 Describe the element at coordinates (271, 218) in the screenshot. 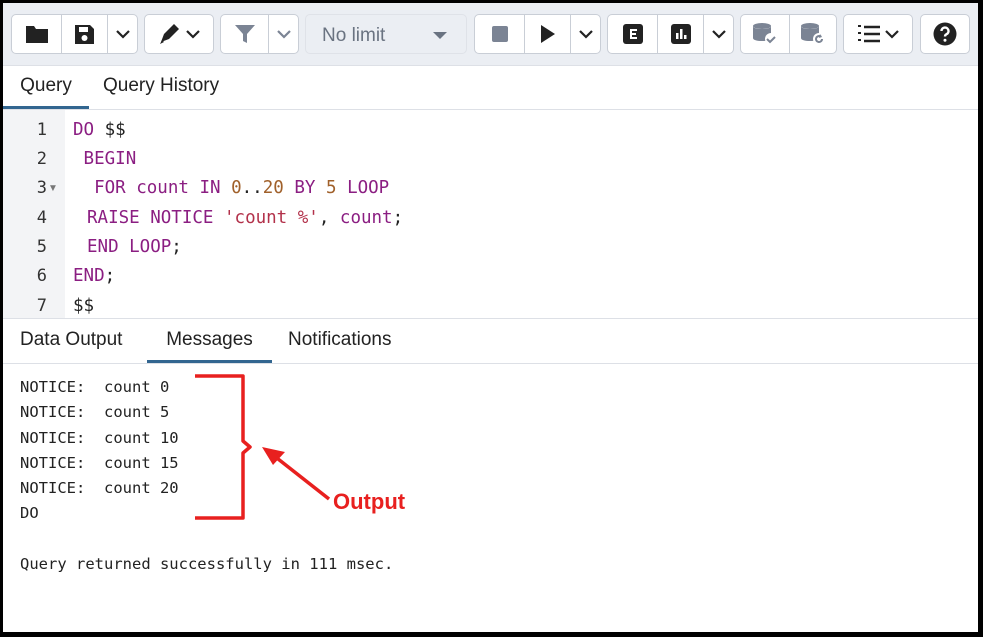

I see `string-literal: 'count %'` at that location.